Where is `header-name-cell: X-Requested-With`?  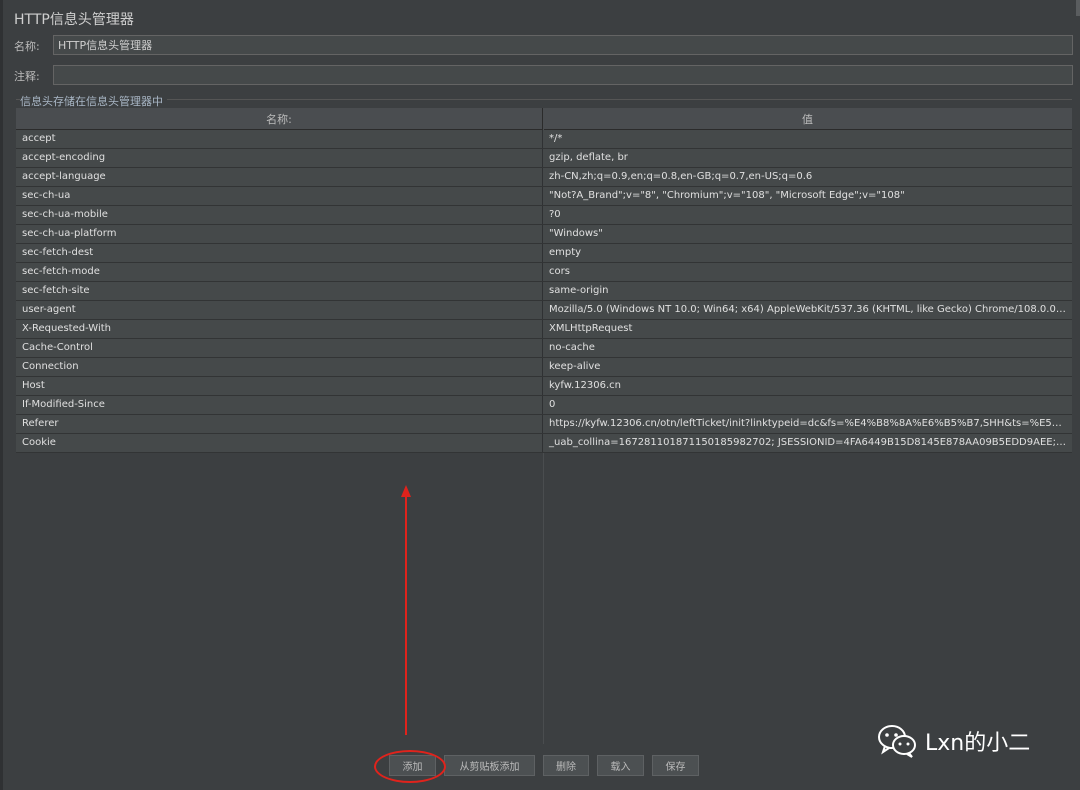
header-name-cell: X-Requested-With is located at coordinates (279, 329).